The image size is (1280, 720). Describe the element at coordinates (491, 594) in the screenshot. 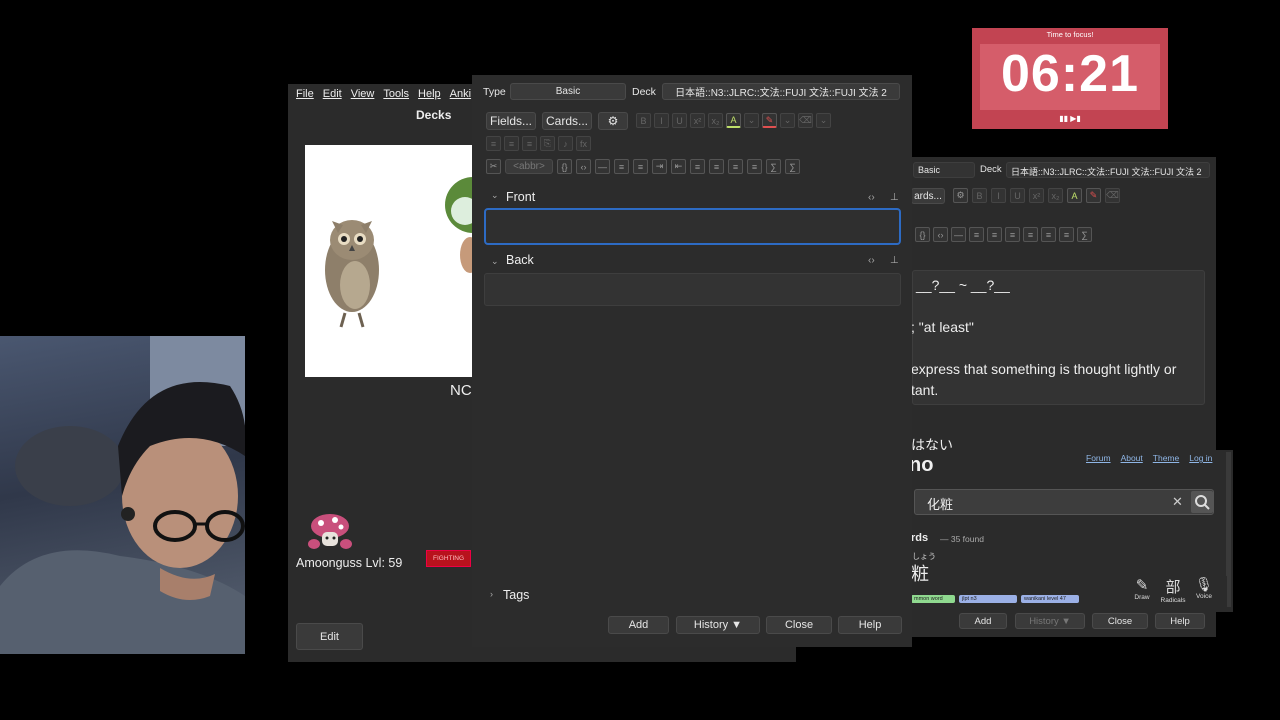

I see `chevron-right-icon: ›` at that location.